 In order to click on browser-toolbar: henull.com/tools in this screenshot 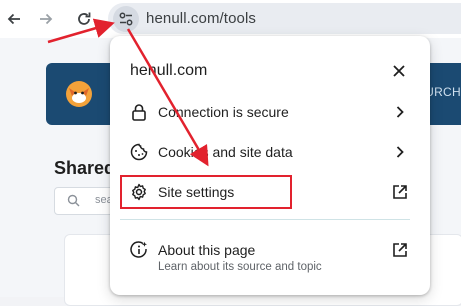, I will do `click(230, 19)`.